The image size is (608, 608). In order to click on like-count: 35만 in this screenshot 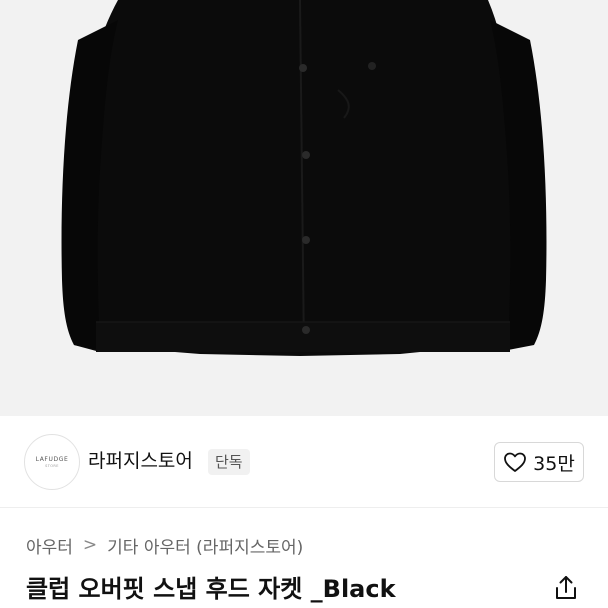, I will do `click(554, 463)`.